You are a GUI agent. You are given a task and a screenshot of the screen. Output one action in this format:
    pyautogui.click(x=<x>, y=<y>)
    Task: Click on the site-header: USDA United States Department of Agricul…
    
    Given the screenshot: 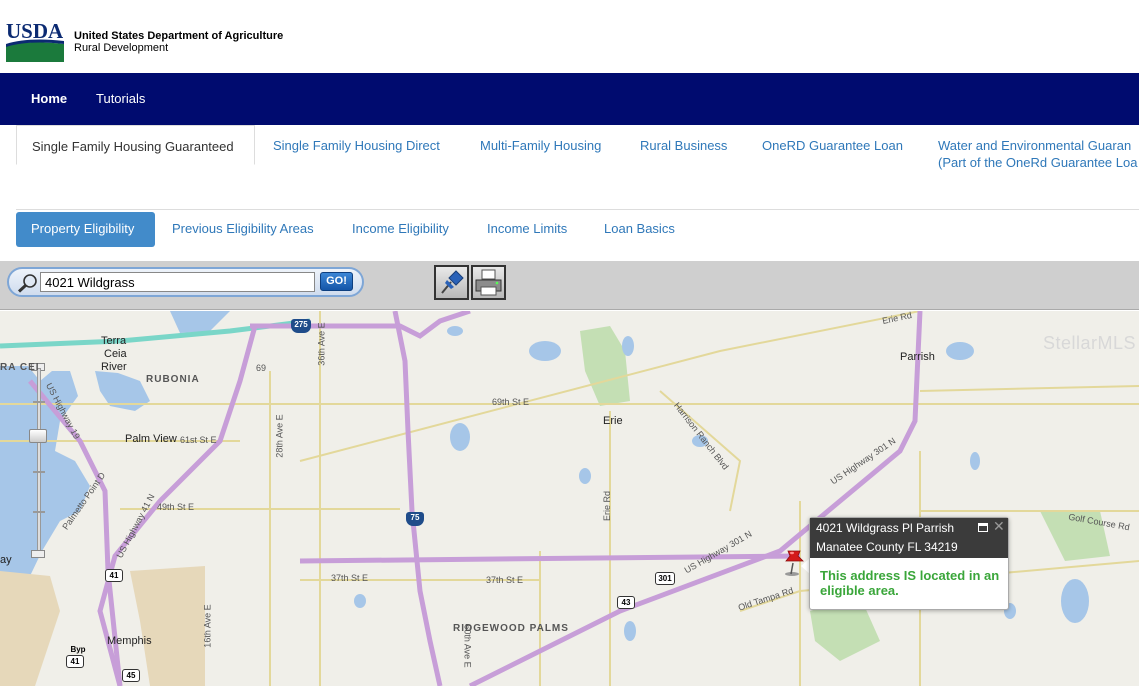 What is the action you would take?
    pyautogui.click(x=569, y=36)
    